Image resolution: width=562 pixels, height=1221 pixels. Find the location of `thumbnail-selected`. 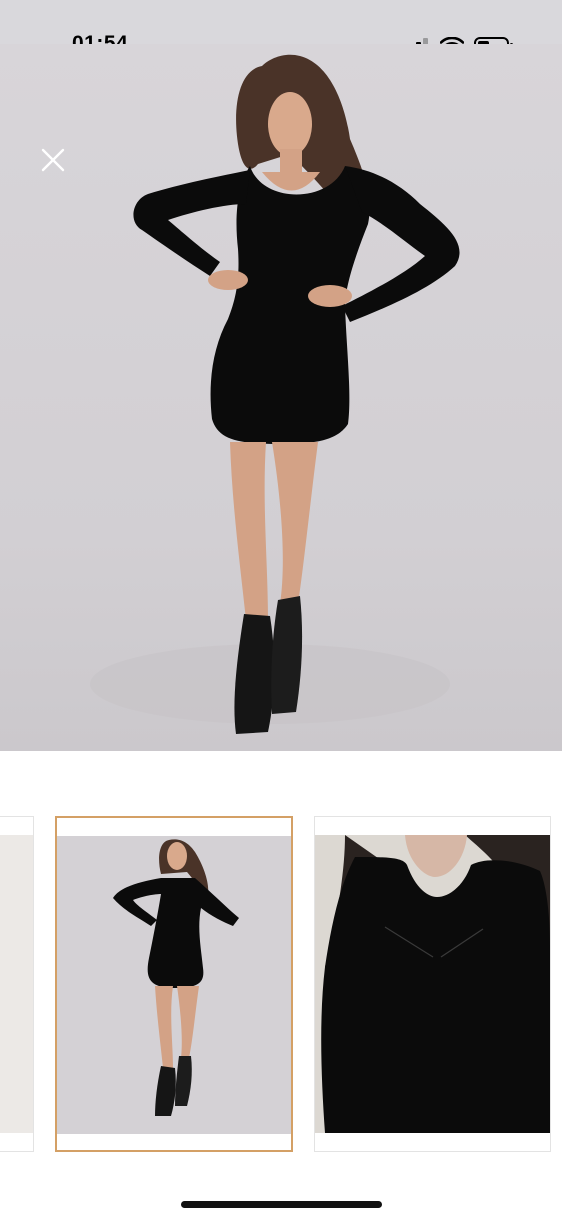

thumbnail-selected is located at coordinates (174, 984).